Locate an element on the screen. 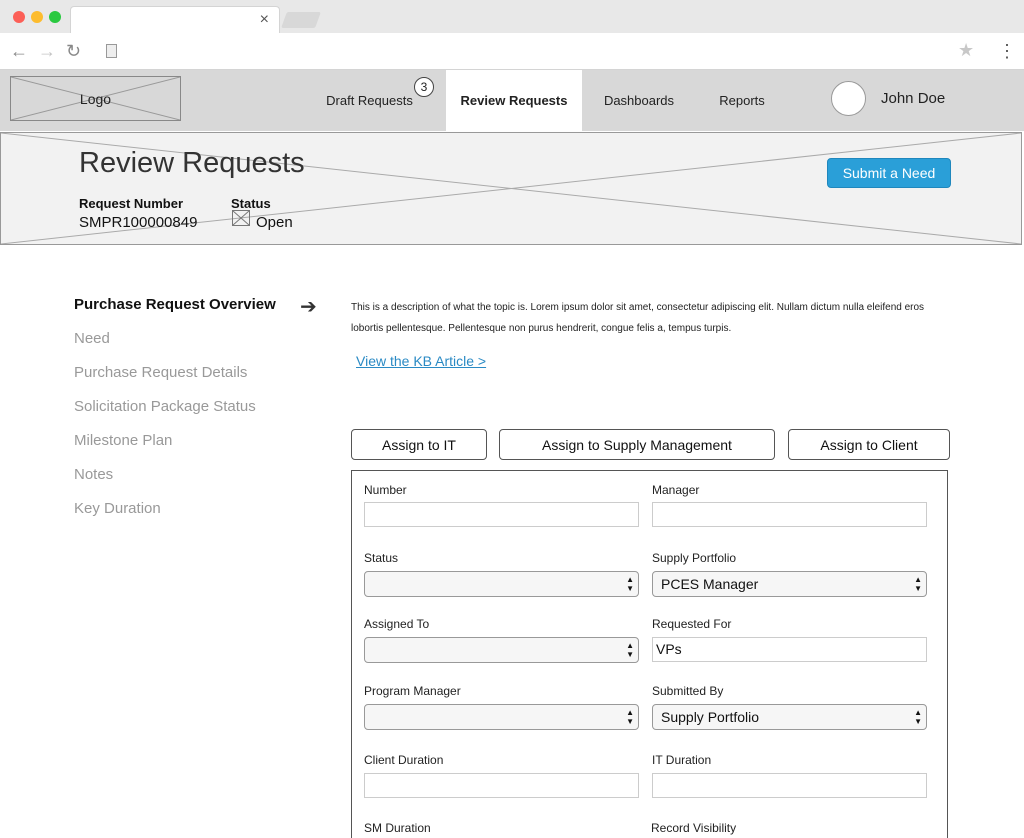 This screenshot has width=1024, height=838. status-value: Open is located at coordinates (274, 222).